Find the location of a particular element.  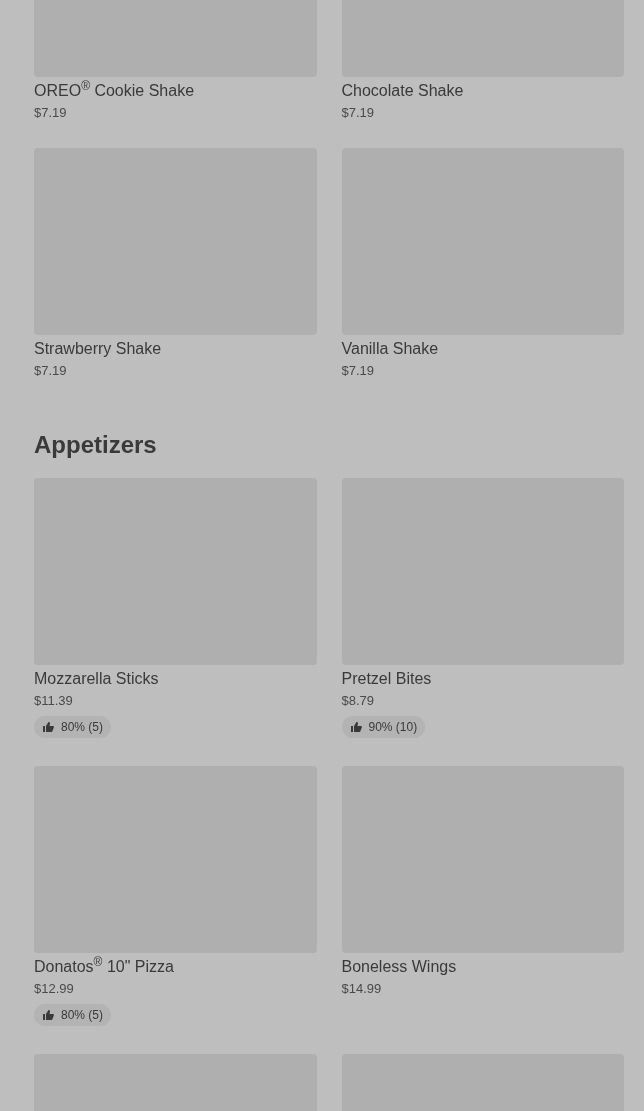

item-price: $14.99 is located at coordinates (362, 989).